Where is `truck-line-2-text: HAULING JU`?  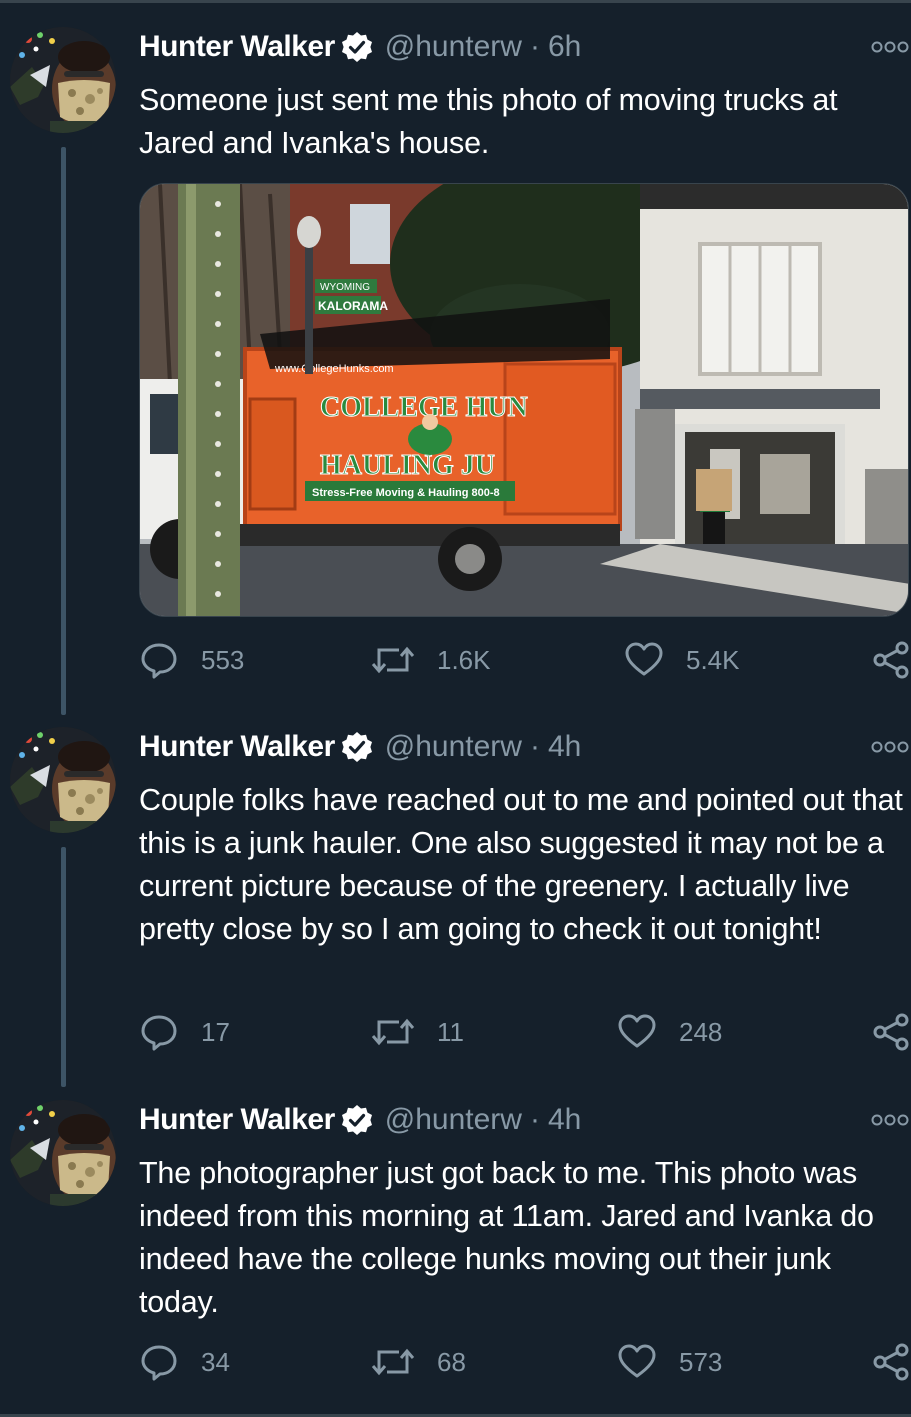
truck-line-2-text: HAULING JU is located at coordinates (407, 465).